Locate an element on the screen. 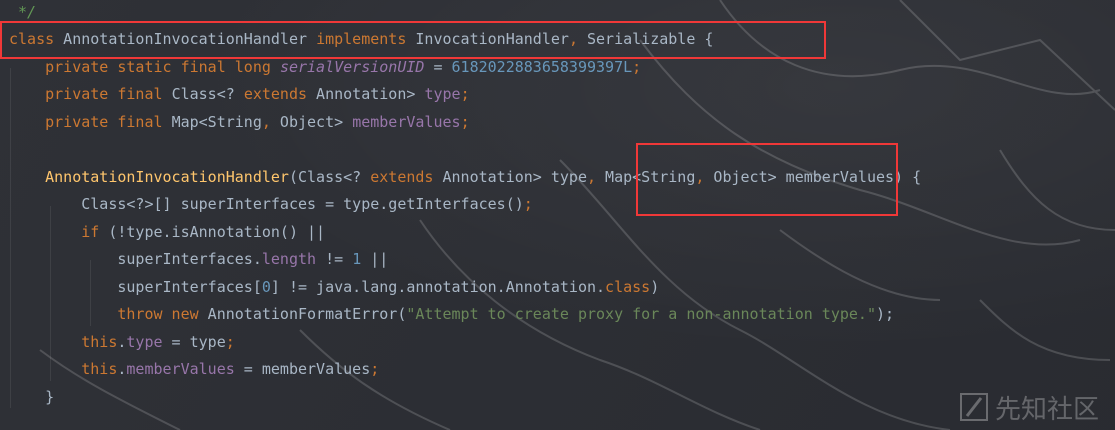 This screenshot has height=430, width=1115. watermark: 先知社区 is located at coordinates (1029, 407).